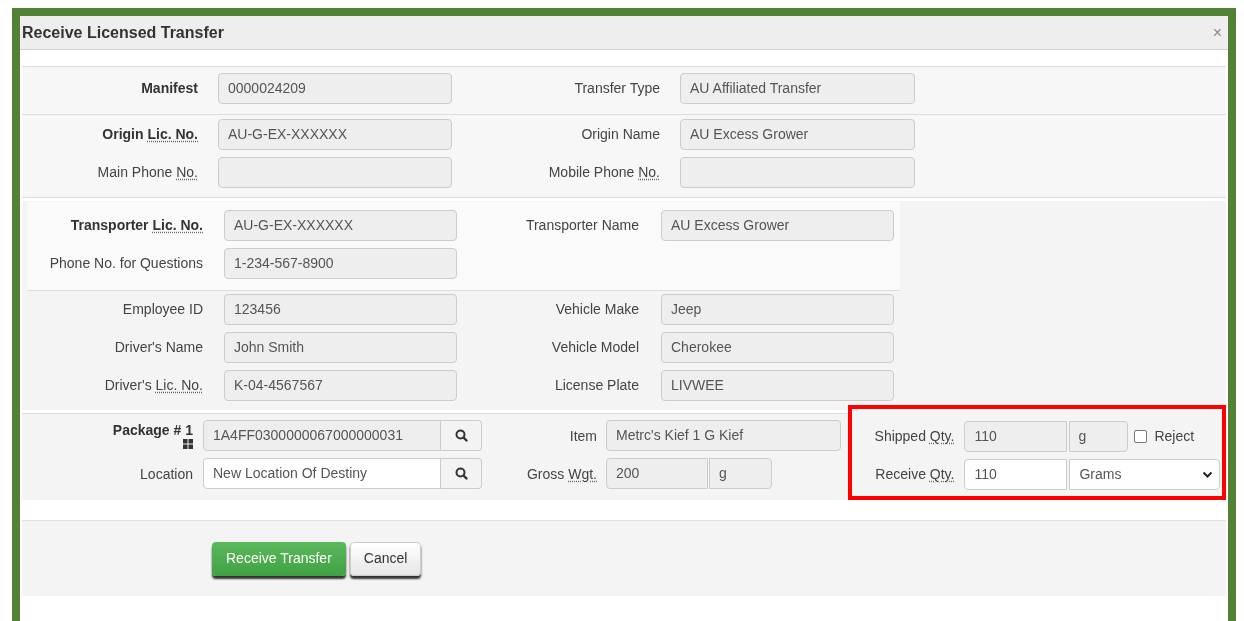  I want to click on field-label: Main Phone No., so click(147, 172).